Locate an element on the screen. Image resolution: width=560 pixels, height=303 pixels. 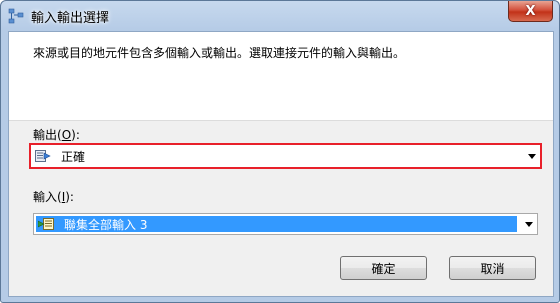
input-selected-item: 聯集全部輸入 3 is located at coordinates (276, 224).